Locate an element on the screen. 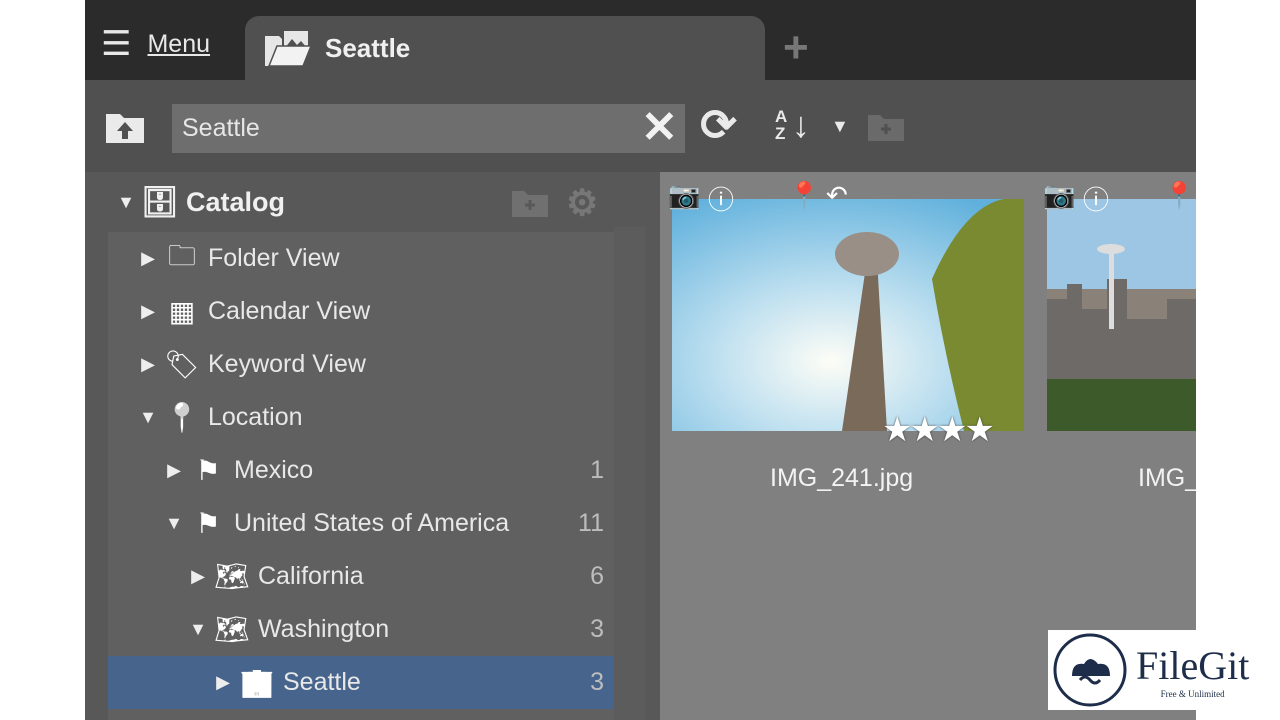 The image size is (1280, 720). tab-seattle: Seattle is located at coordinates (505, 48).